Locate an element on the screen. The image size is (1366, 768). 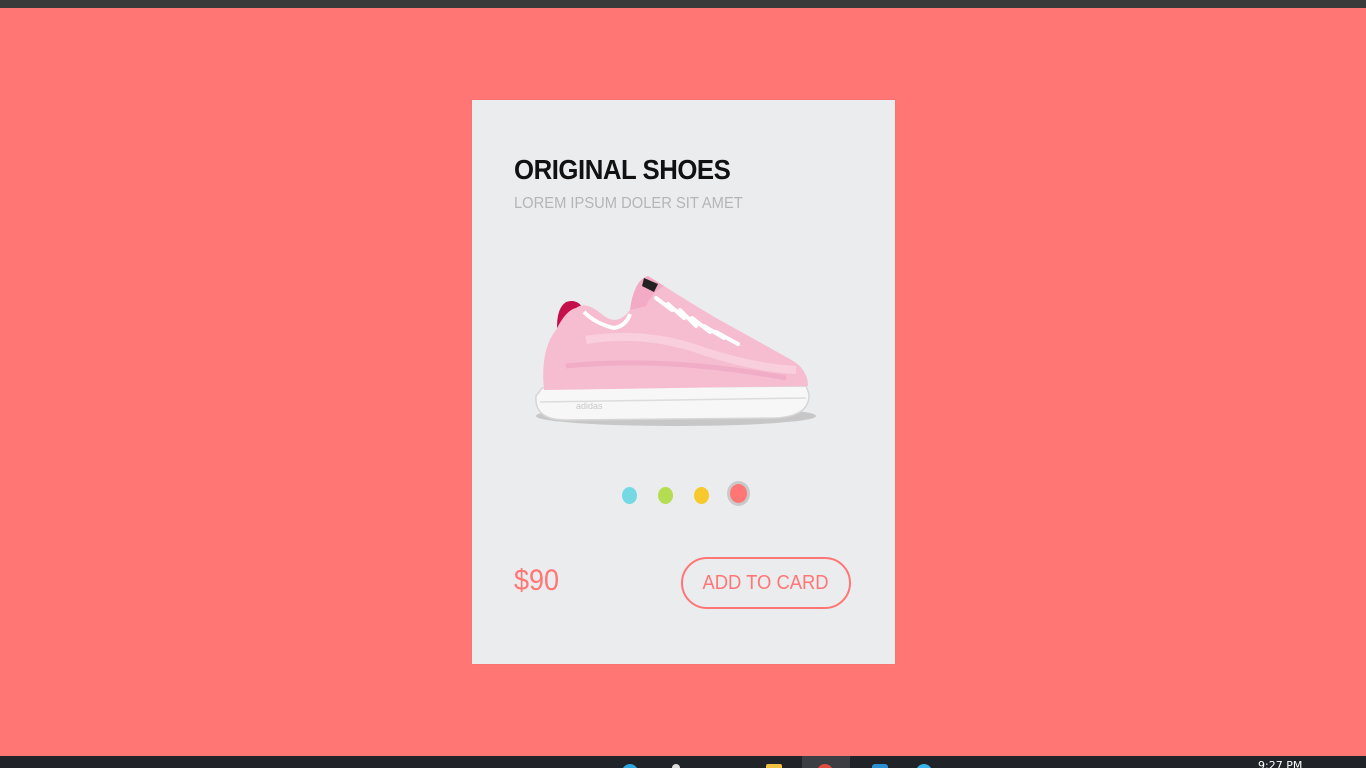
svg-text: adidas is located at coordinates (589, 406).